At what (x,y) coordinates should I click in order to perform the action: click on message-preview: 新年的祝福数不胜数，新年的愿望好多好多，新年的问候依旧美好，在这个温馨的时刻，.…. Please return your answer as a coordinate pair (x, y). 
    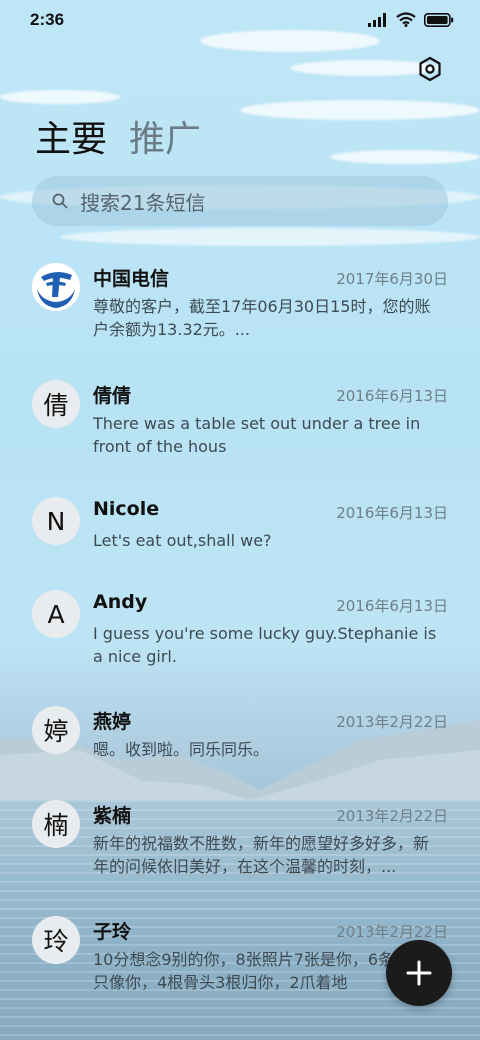
    Looking at the image, I should click on (261, 855).